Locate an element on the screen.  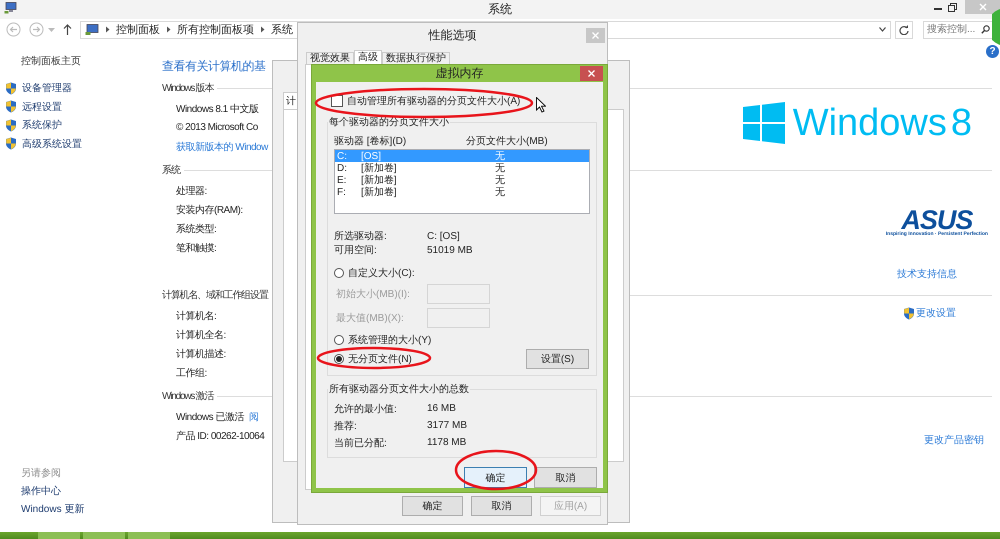
window-panes-icon is located at coordinates (763, 123).